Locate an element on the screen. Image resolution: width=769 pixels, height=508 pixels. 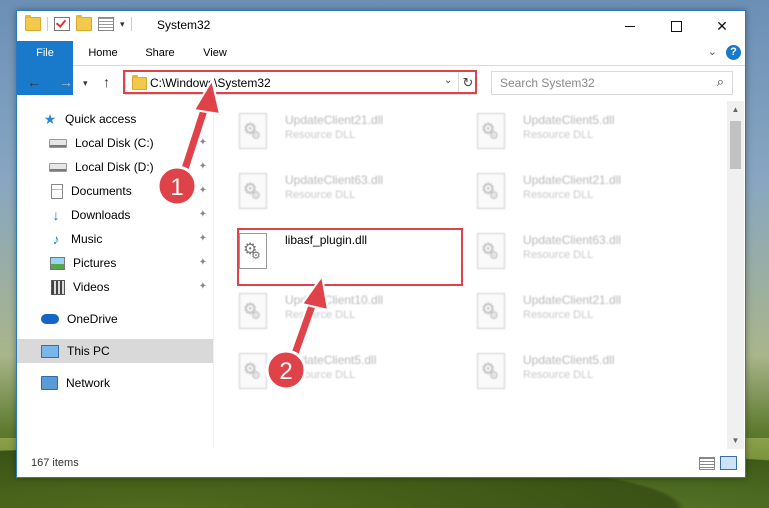
sidebar-item-onedrive: OneDrive is located at coordinates (115, 319).